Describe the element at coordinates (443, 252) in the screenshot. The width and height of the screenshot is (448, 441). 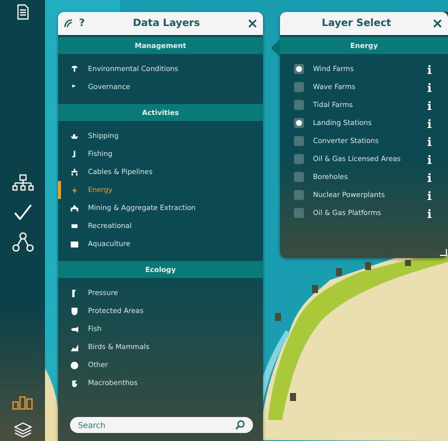
I see `resize-icon` at that location.